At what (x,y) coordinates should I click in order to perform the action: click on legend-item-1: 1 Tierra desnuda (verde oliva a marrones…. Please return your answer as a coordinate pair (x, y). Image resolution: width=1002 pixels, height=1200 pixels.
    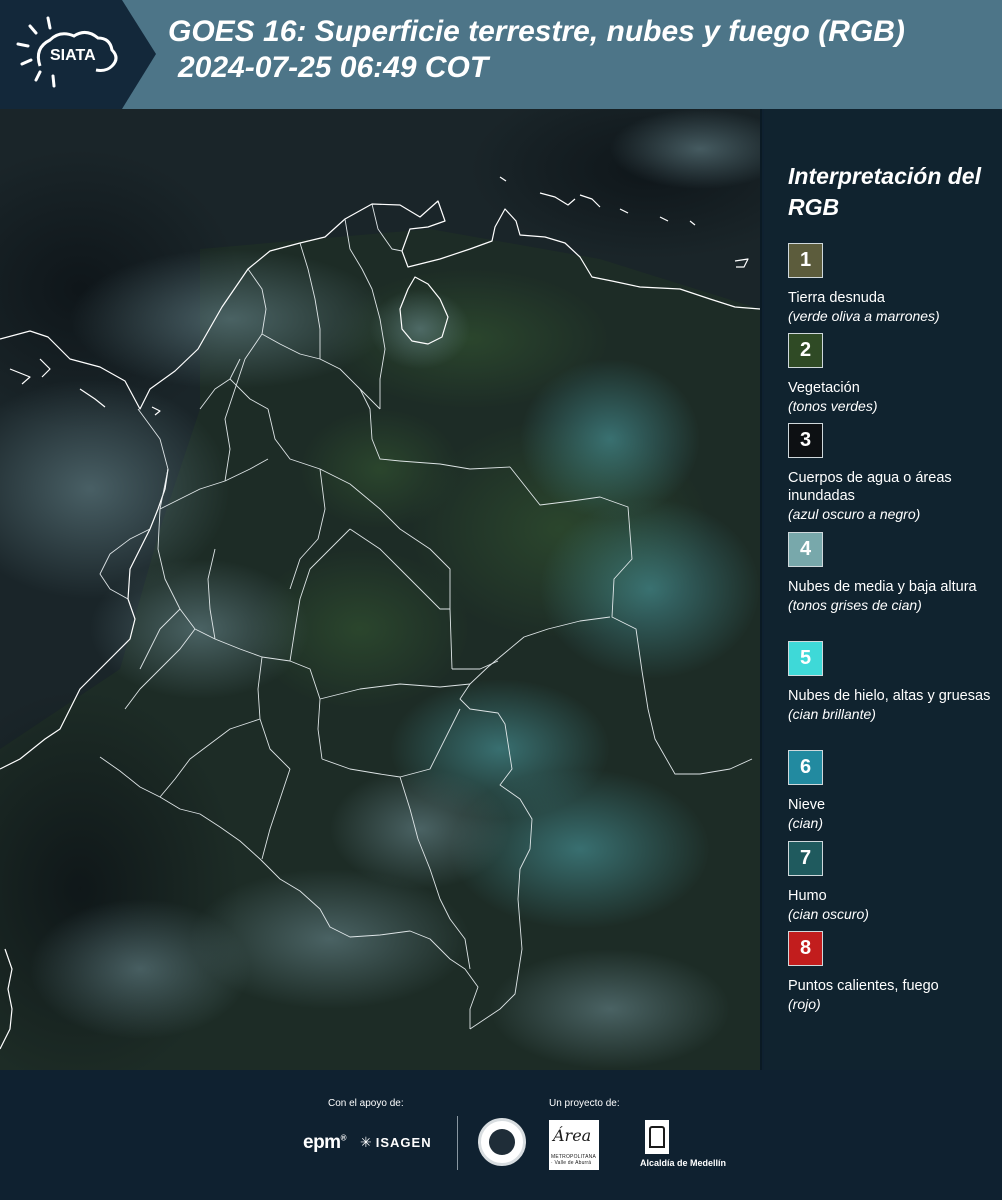
    Looking at the image, I should click on (893, 284).